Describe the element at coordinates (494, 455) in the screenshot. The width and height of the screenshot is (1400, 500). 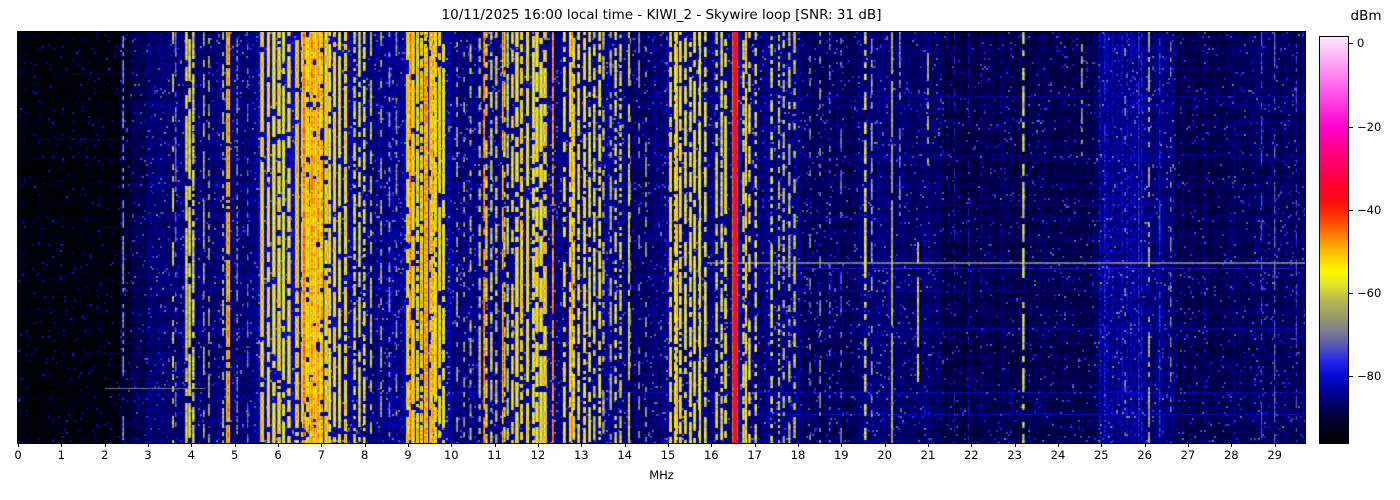
I see `x-tick-label: 11` at that location.